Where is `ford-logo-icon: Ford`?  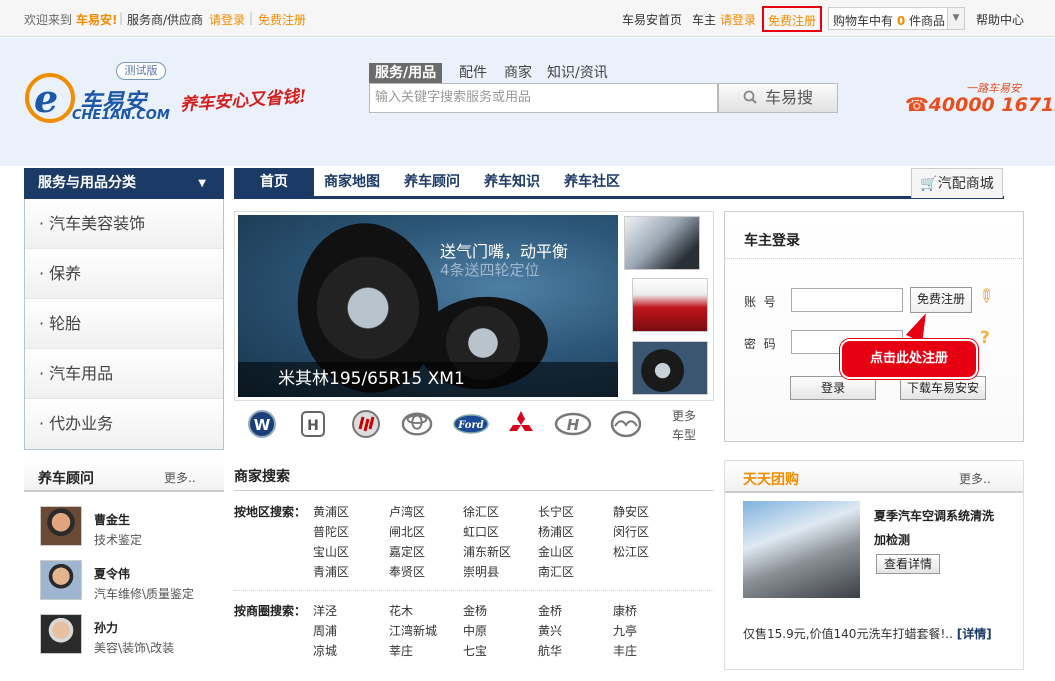 ford-logo-icon: Ford is located at coordinates (471, 424).